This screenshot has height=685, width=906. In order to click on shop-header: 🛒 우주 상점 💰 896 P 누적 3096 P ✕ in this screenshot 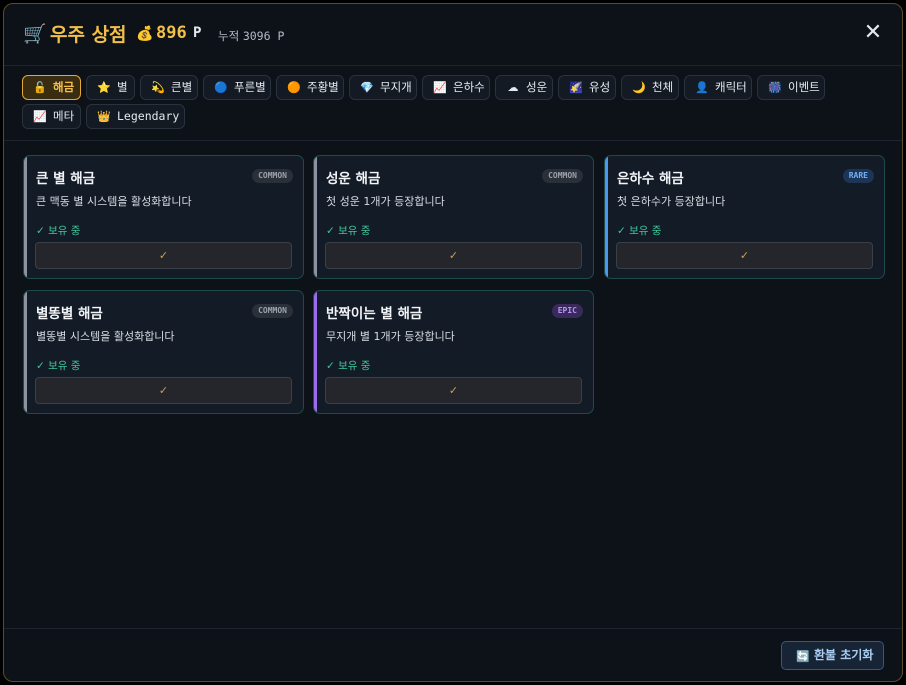, I will do `click(453, 35)`.